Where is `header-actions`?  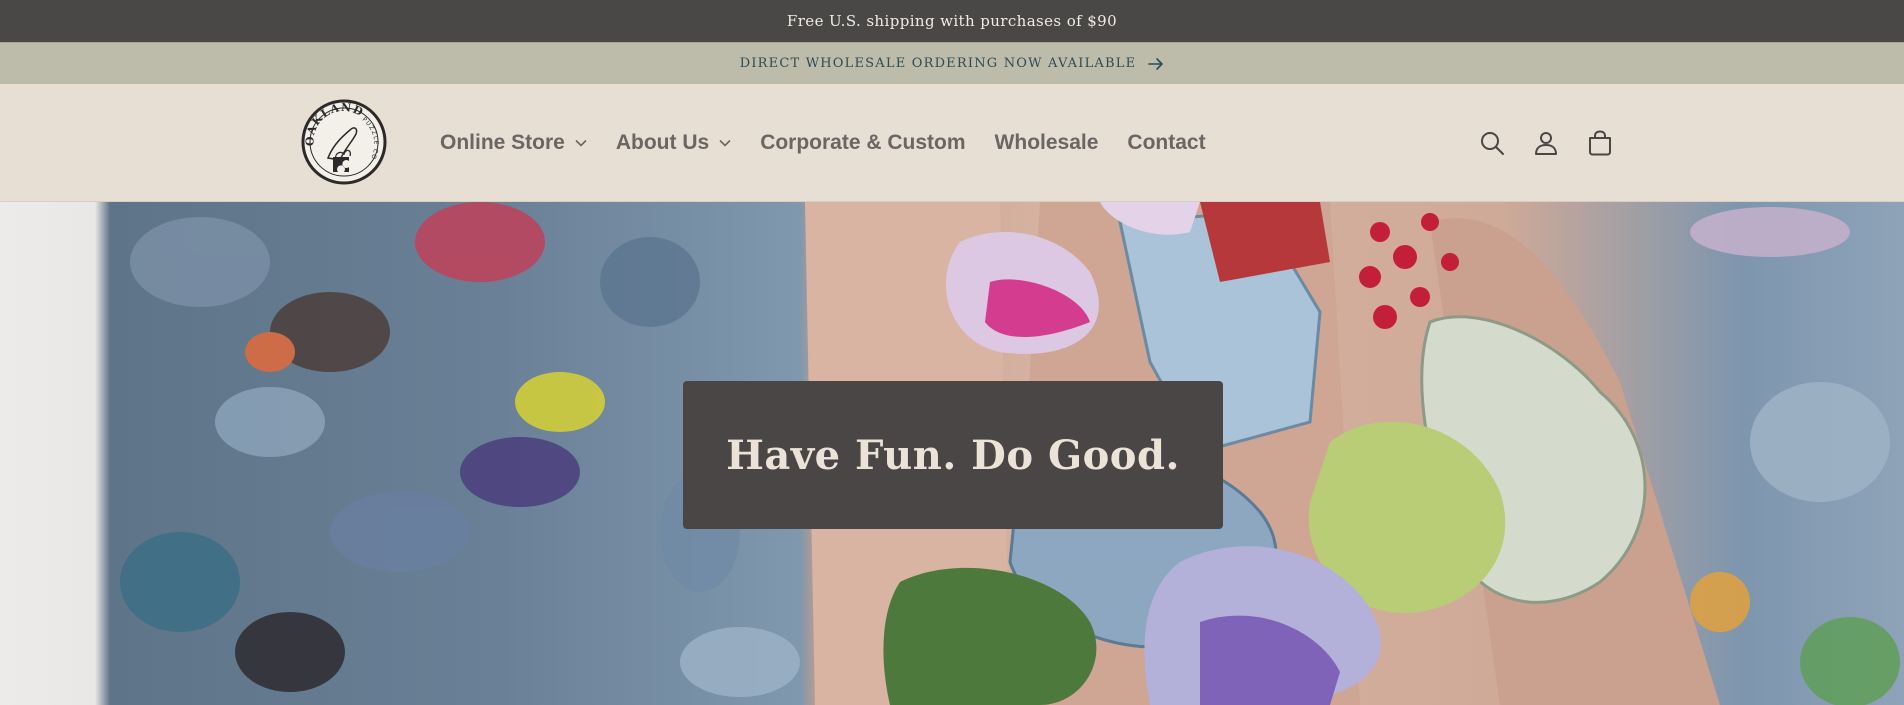
header-actions is located at coordinates (1546, 143).